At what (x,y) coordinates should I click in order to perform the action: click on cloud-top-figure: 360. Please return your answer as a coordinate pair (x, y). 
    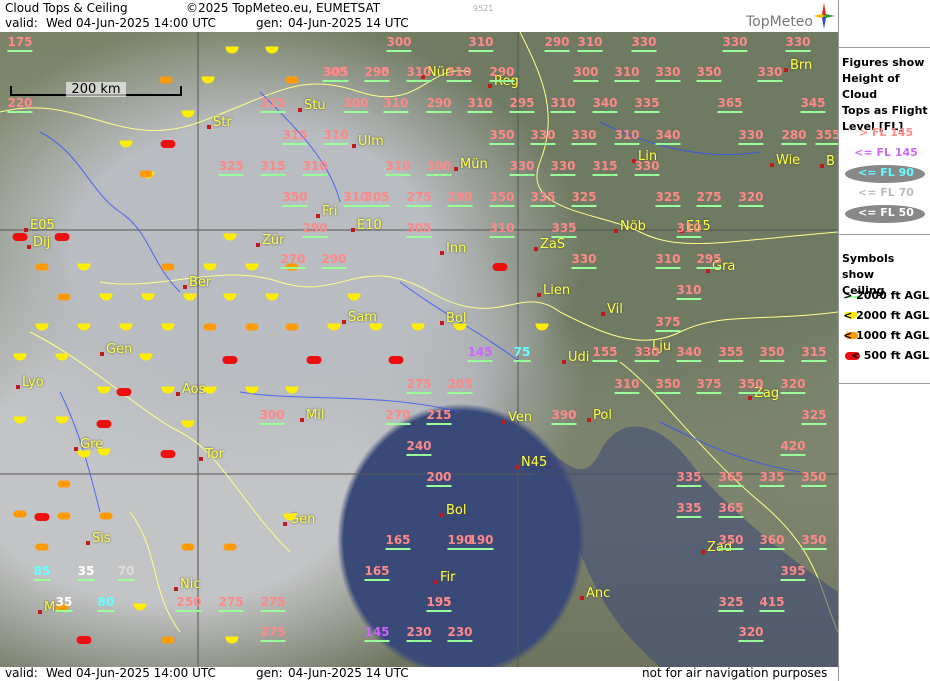
    Looking at the image, I should click on (772, 541).